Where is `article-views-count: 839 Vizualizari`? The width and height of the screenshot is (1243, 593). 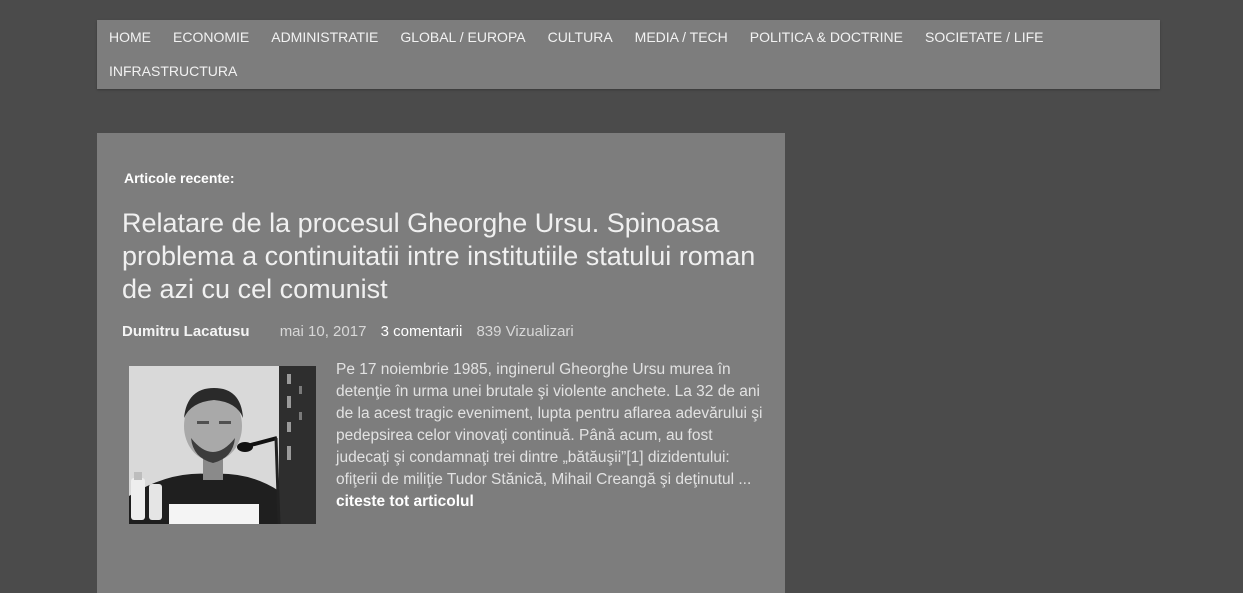 article-views-count: 839 Vizualizari is located at coordinates (525, 331).